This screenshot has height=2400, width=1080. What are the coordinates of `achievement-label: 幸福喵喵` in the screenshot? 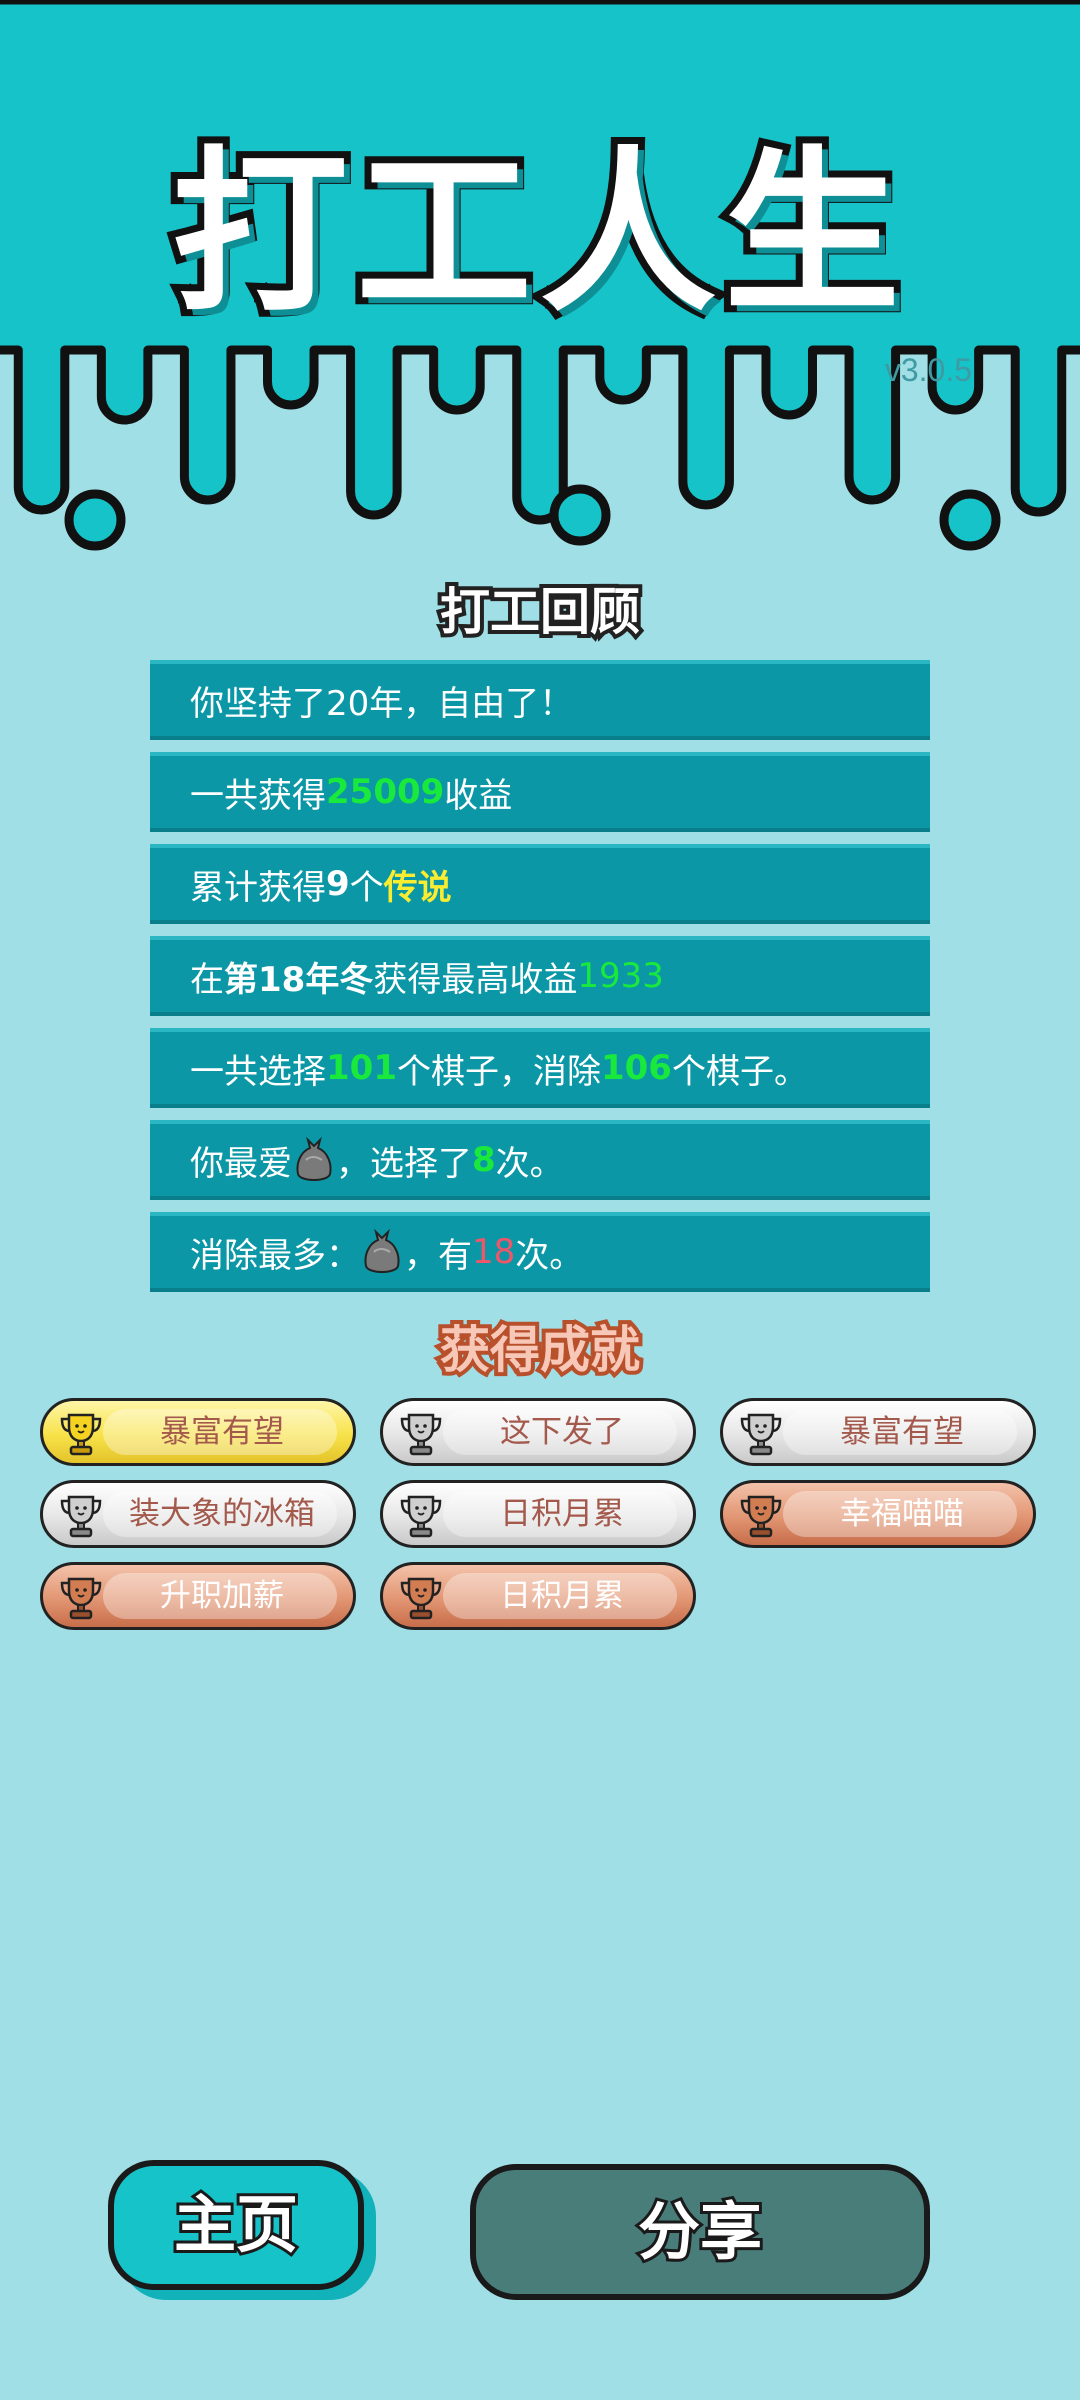 It's located at (902, 1514).